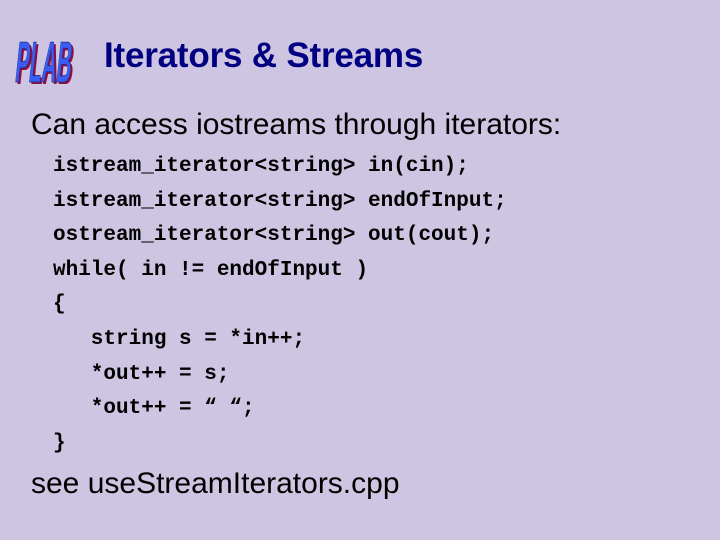 Image resolution: width=720 pixels, height=540 pixels. Describe the element at coordinates (59, 305) in the screenshot. I see `code-line: {` at that location.